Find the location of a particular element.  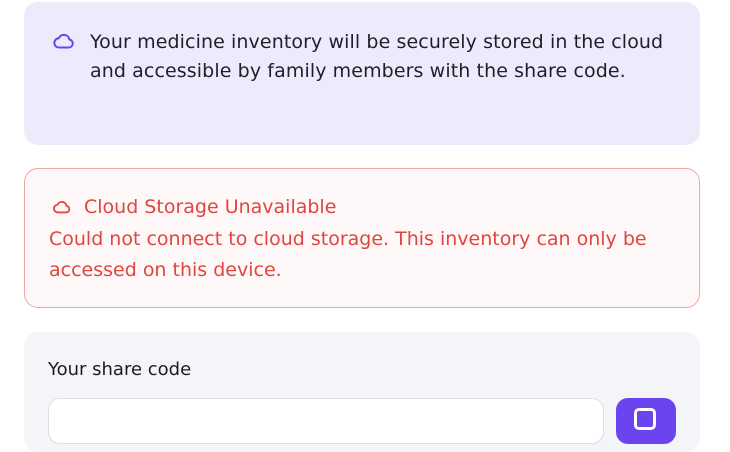

error-title: Cloud Storage Unavailable is located at coordinates (210, 207).